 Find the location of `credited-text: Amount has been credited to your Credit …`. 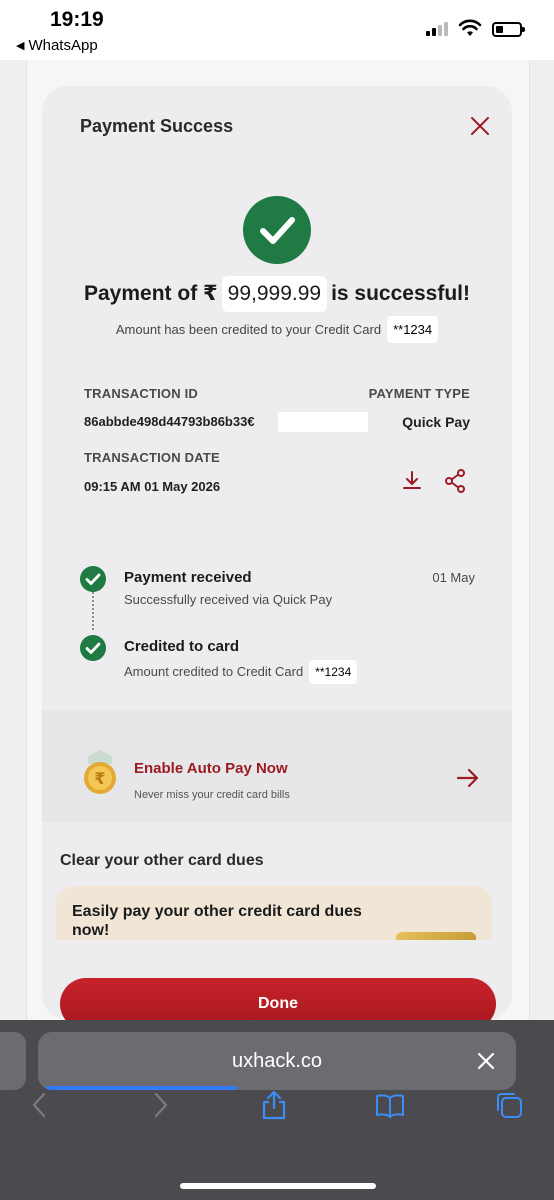

credited-text: Amount has been credited to your Credit … is located at coordinates (248, 329).